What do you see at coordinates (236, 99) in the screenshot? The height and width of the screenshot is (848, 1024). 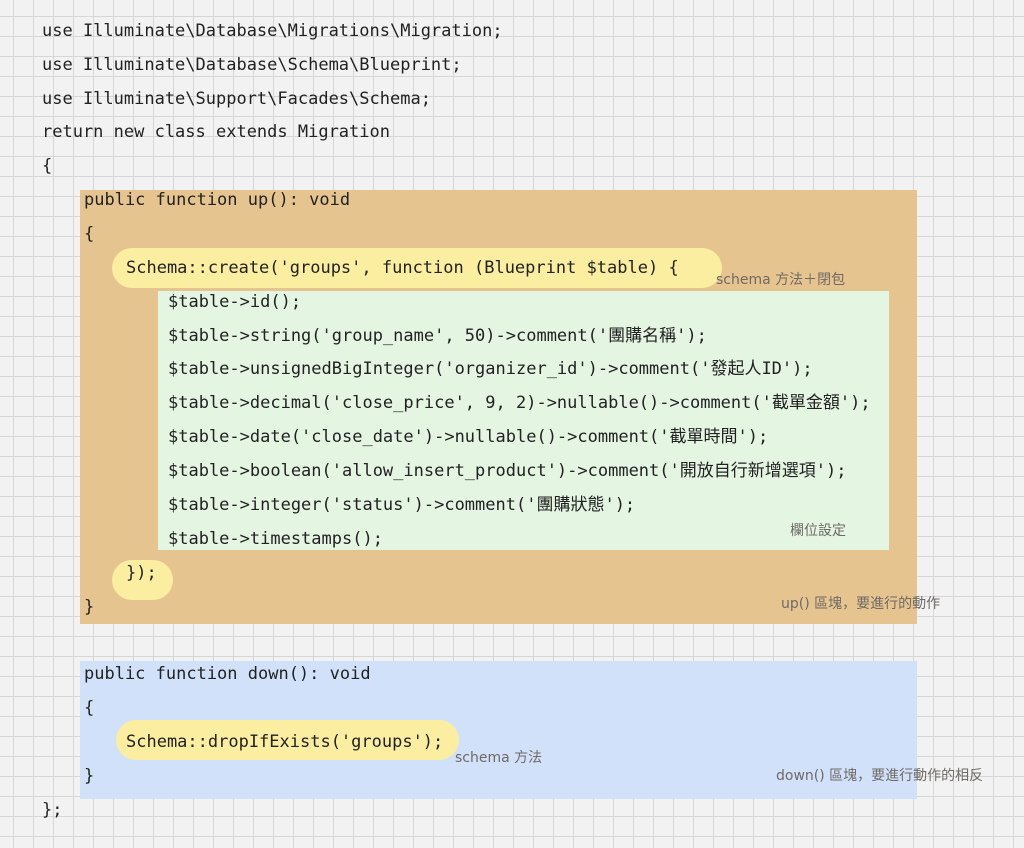 I see `use-schema-line: use Illuminate\Support\Facades\Schema;` at bounding box center [236, 99].